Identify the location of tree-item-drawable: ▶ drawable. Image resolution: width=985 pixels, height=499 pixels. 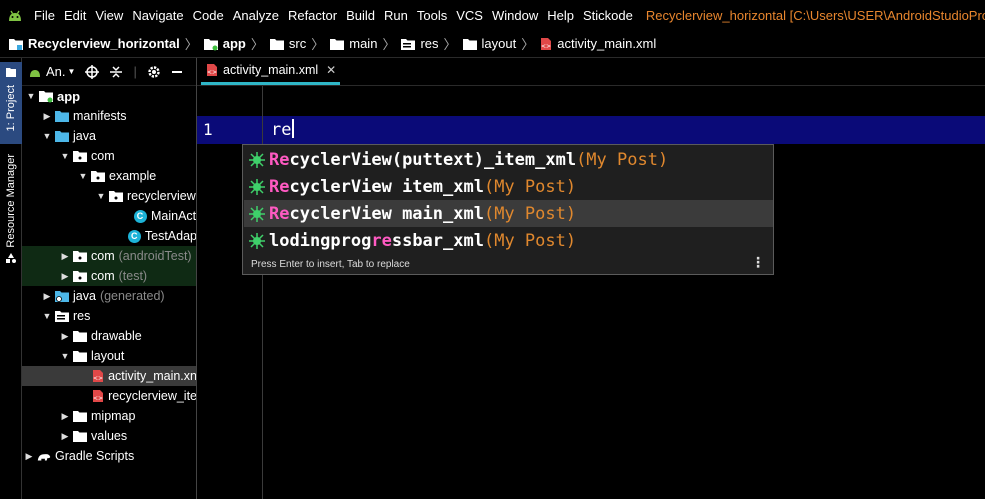
(109, 336).